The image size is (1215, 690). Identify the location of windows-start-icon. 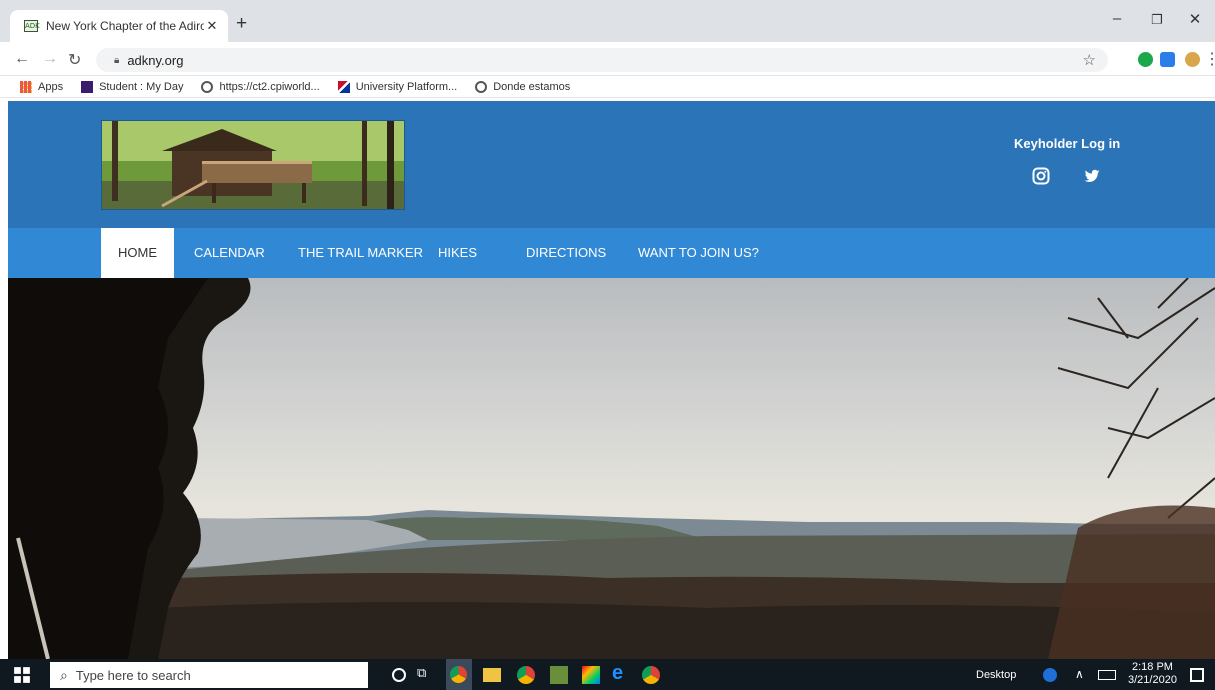
(22, 675).